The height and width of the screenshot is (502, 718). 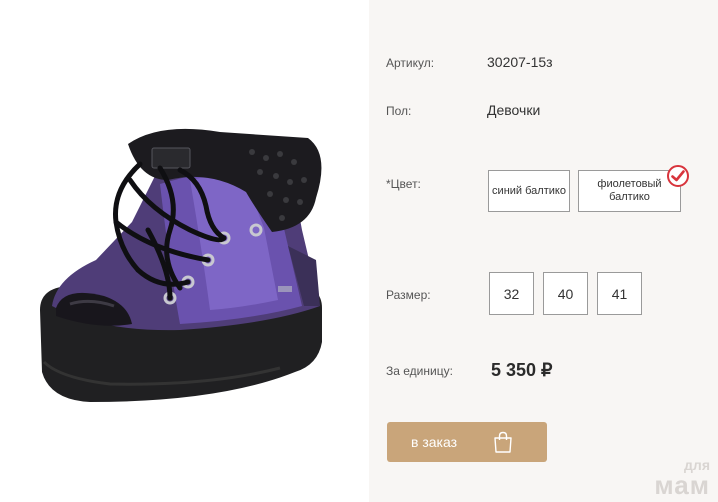 I want to click on article-value: 30207-15з, so click(x=520, y=62).